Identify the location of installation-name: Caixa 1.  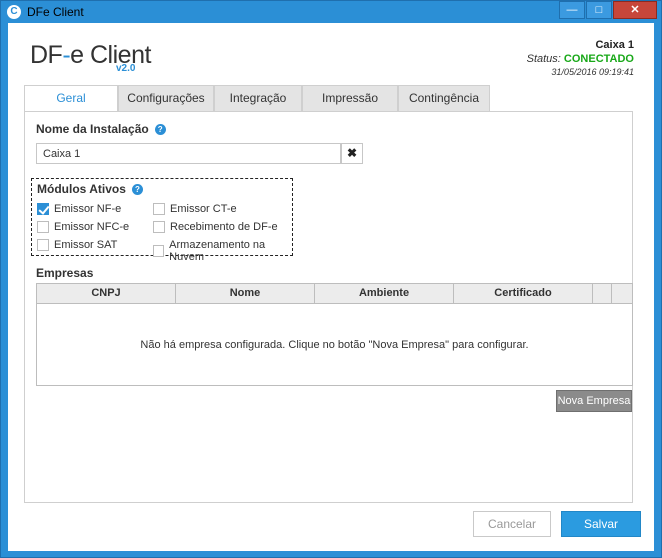
(614, 45).